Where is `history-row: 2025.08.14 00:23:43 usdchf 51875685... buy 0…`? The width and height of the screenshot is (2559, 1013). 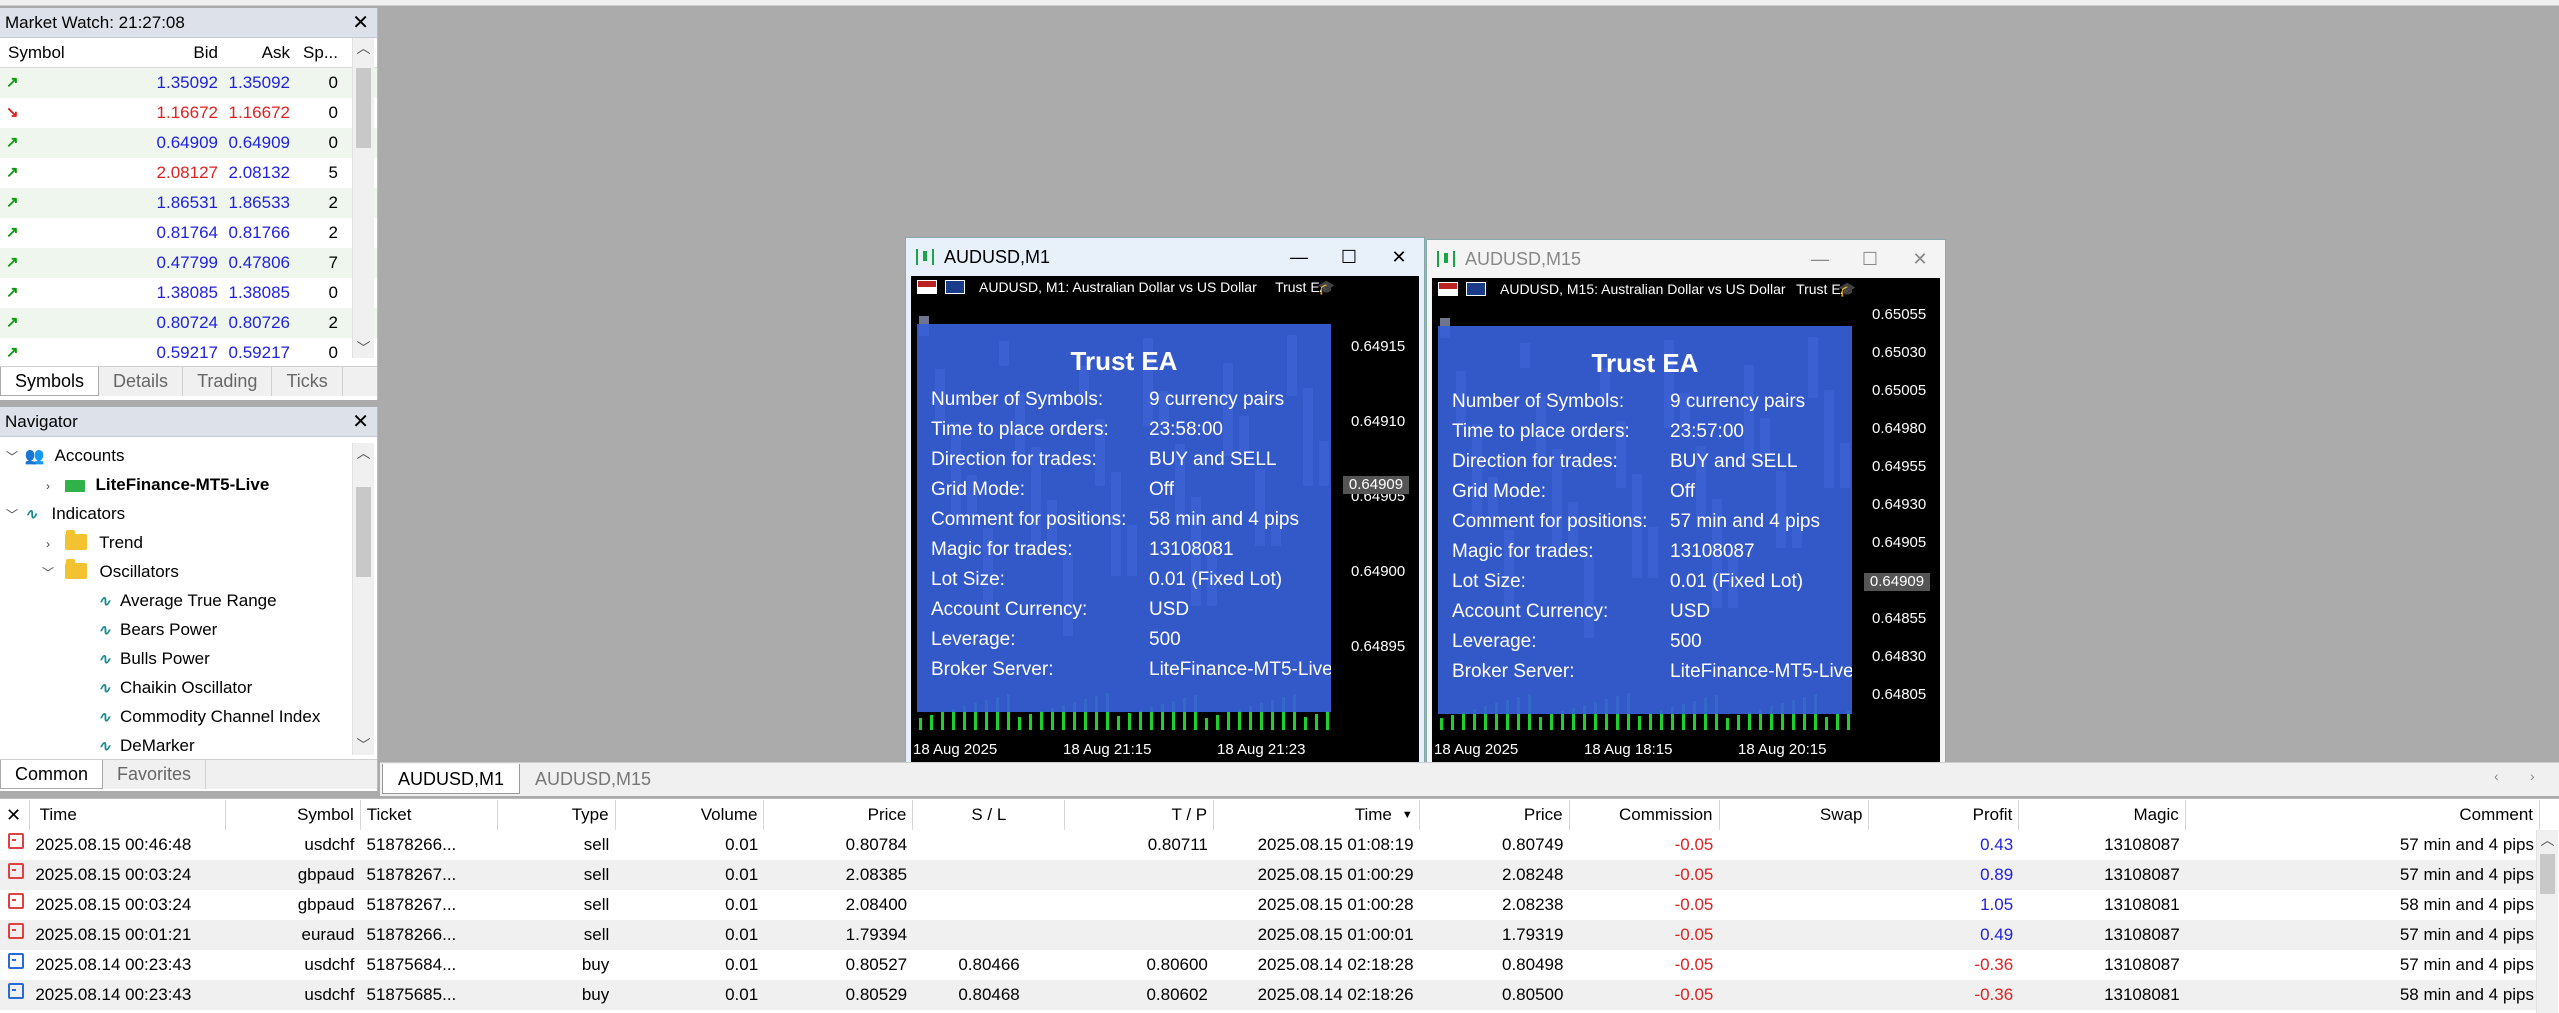 history-row: 2025.08.14 00:23:43 usdchf 51875685... buy 0… is located at coordinates (1270, 995).